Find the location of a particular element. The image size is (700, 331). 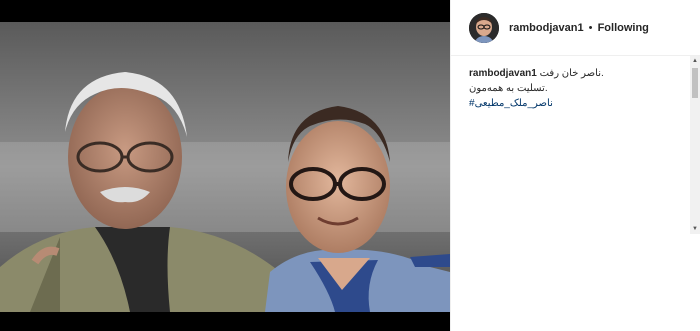

comments-scrollbar: ▲ ▼ is located at coordinates (695, 145).